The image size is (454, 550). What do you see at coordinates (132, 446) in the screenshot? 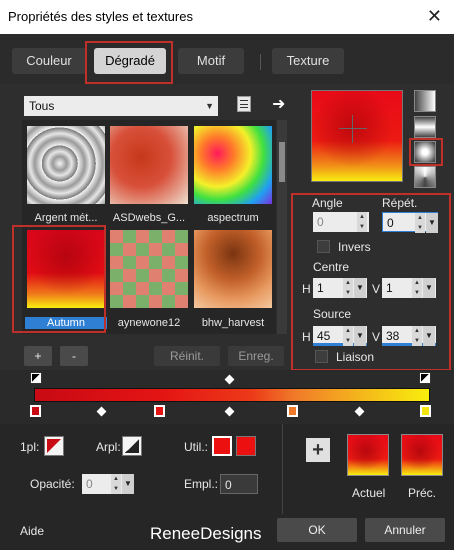
I see `background-swatch` at bounding box center [132, 446].